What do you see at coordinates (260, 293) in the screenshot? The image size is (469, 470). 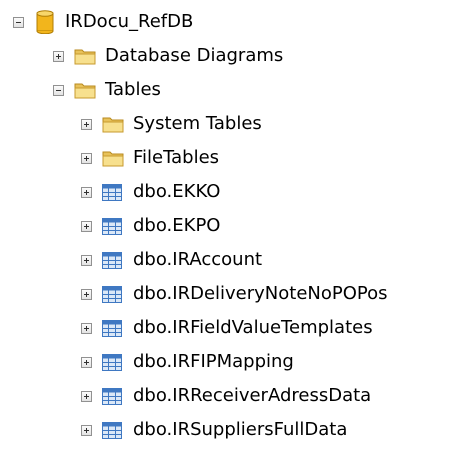 I see `tree-node-label: dbo.IRDeliveryNoteNoPOPos` at bounding box center [260, 293].